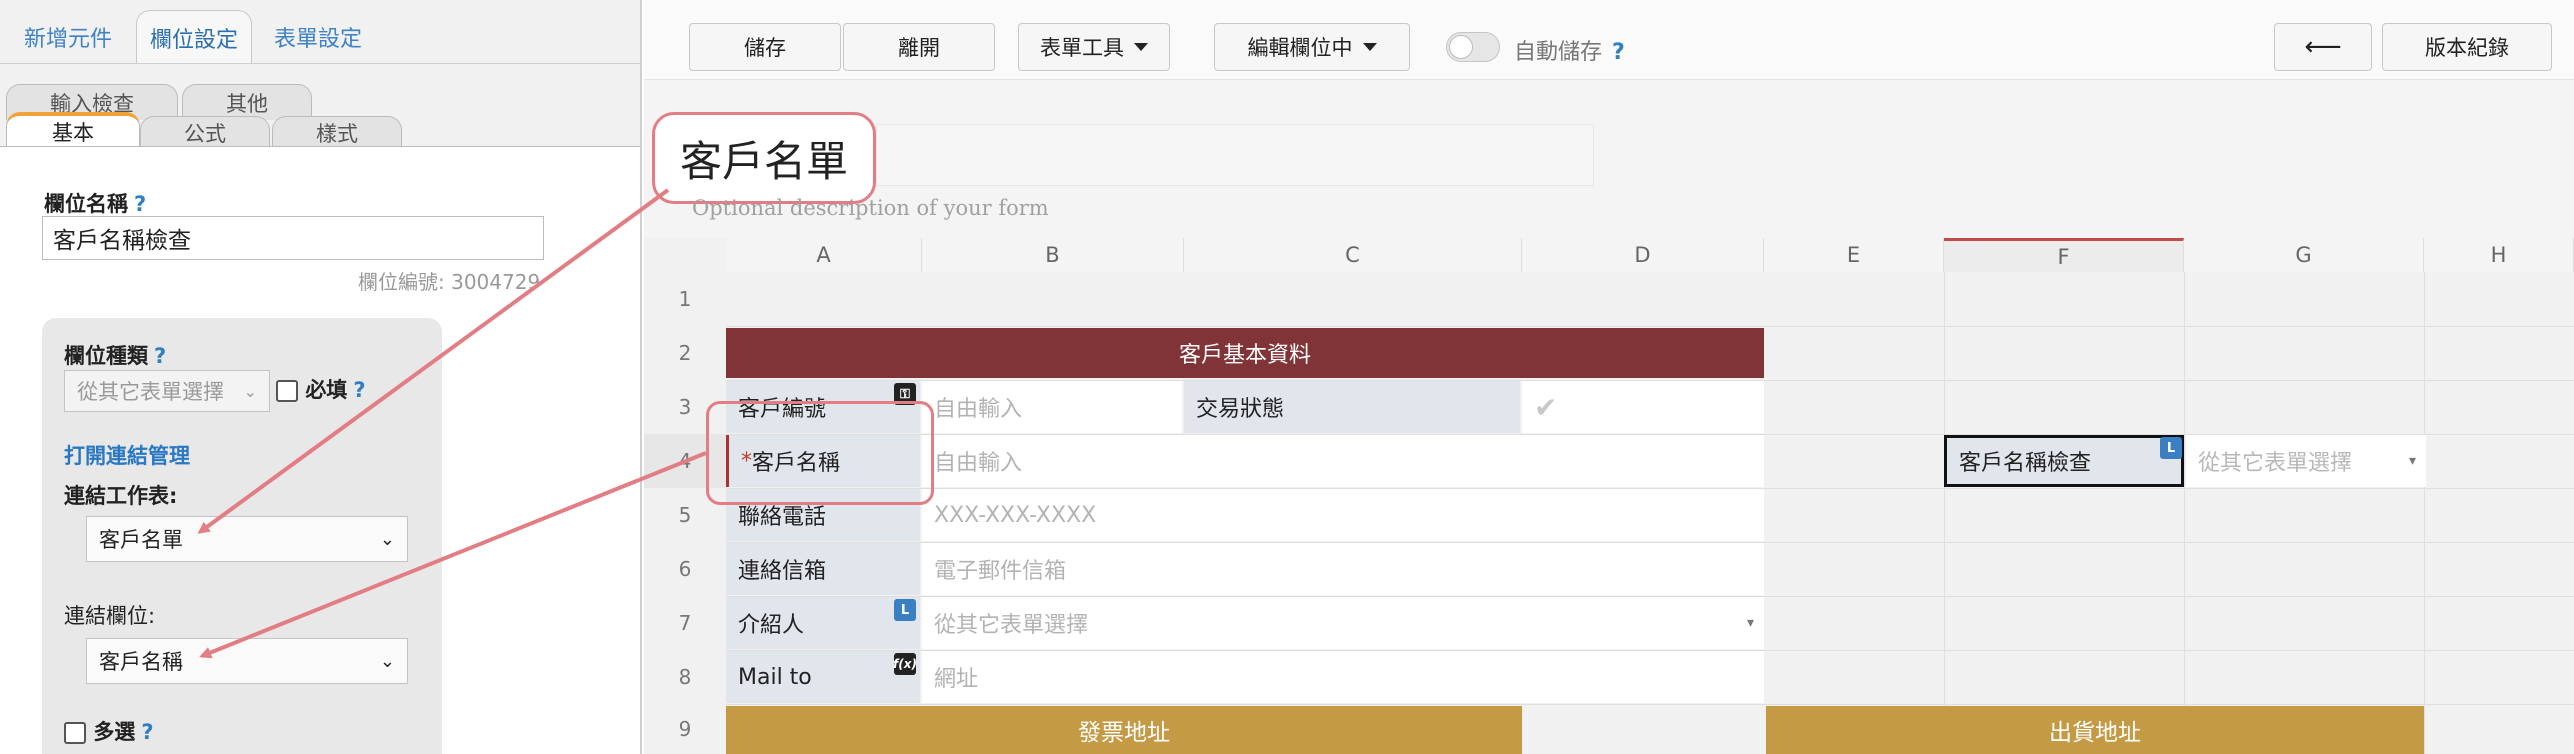 This screenshot has width=2574, height=754. I want to click on url-input: 網址, so click(1343, 677).